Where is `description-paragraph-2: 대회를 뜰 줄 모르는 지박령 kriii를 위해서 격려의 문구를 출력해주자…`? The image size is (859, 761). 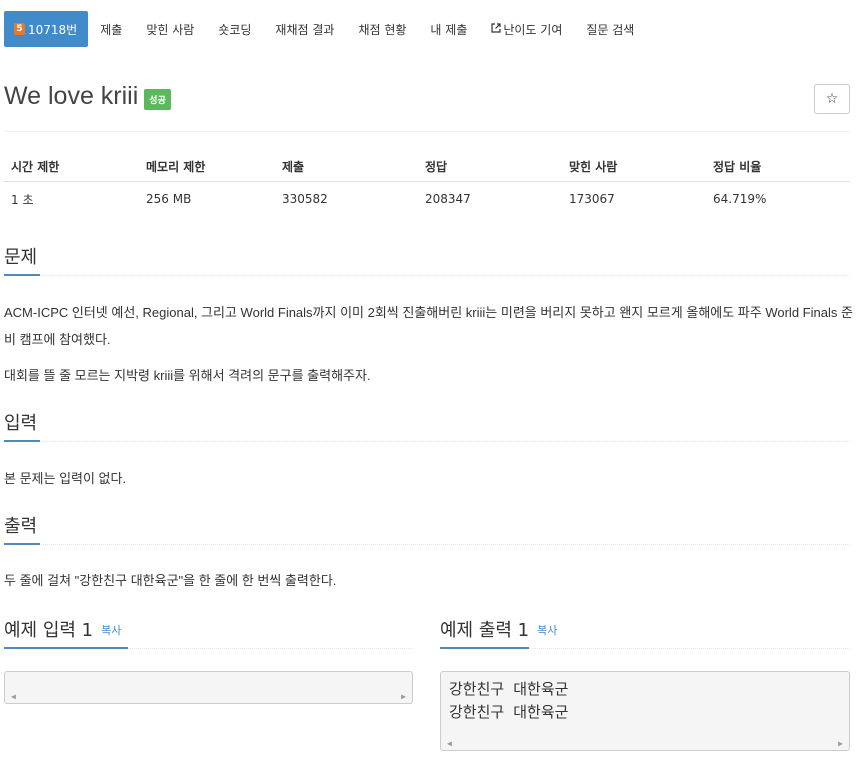
description-paragraph-2: 대회를 뜰 줄 모르는 지박령 kriii를 위해서 격려의 문구를 출력해주자… is located at coordinates (187, 375).